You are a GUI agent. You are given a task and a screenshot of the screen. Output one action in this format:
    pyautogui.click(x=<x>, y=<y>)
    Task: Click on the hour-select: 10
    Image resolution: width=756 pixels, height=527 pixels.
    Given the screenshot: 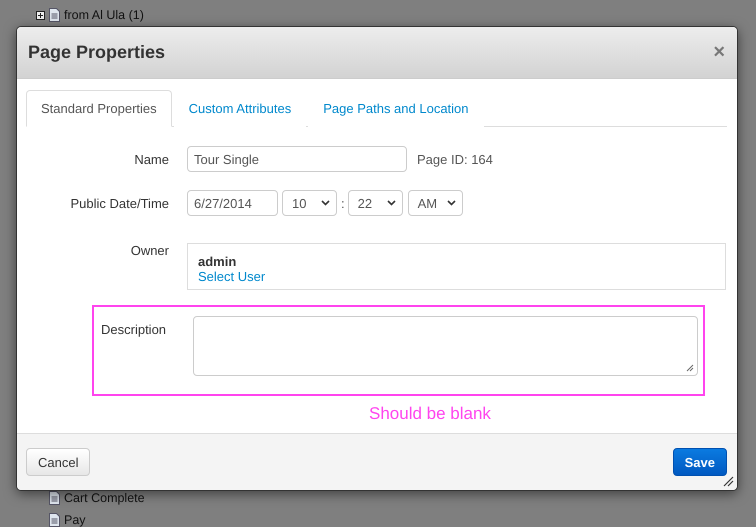 What is the action you would take?
    pyautogui.click(x=309, y=203)
    